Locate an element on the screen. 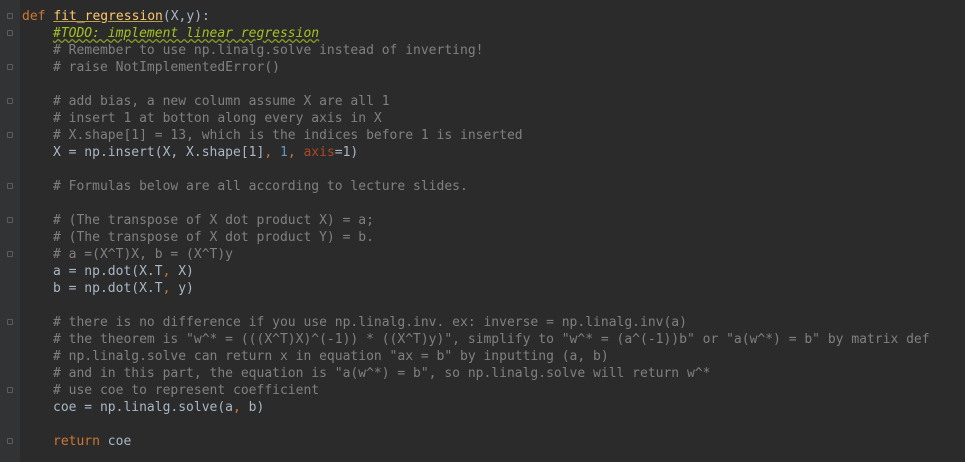 The width and height of the screenshot is (965, 462). code-text: =1) is located at coordinates (346, 152).